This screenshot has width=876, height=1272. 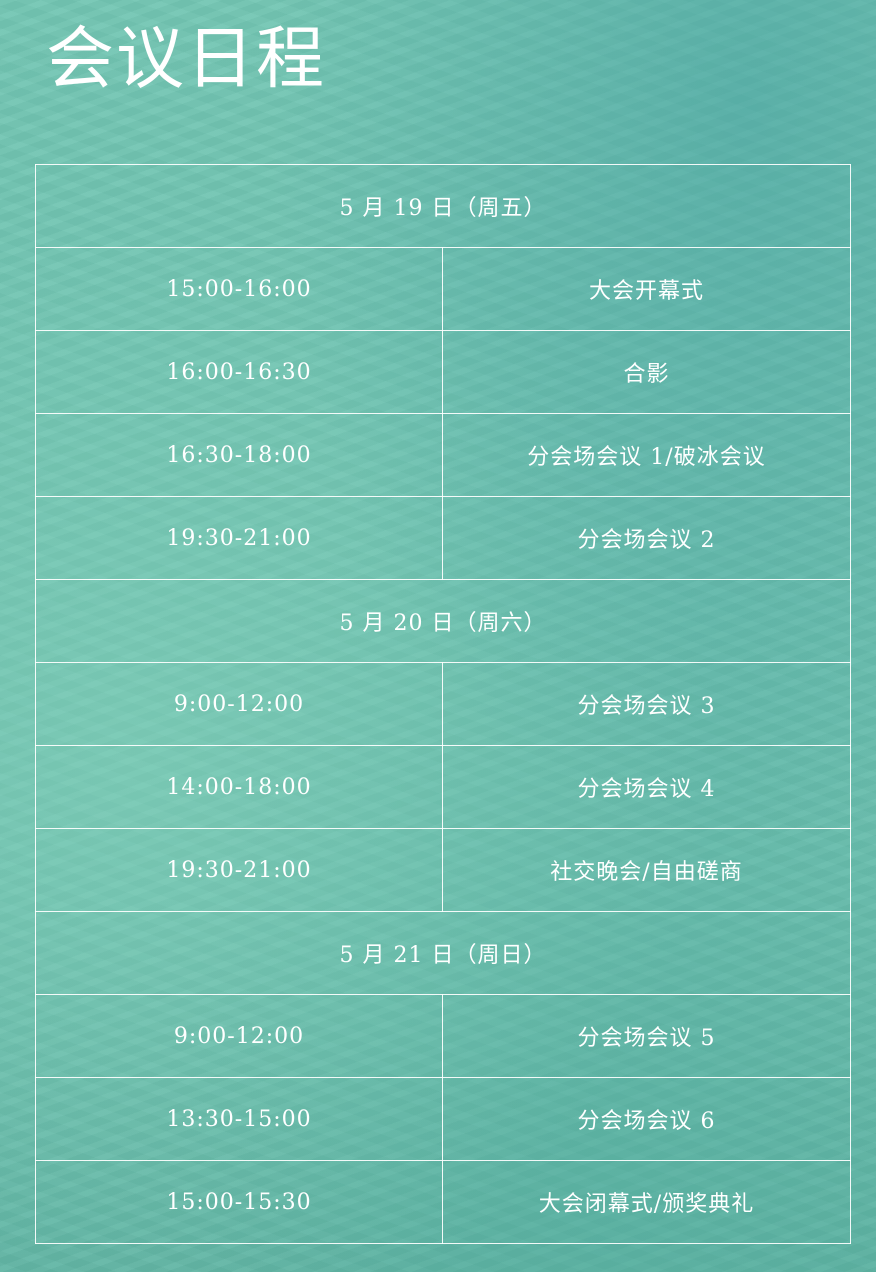 I want to click on session-event: 大会闭幕式/颁奖典礼, so click(x=646, y=1202).